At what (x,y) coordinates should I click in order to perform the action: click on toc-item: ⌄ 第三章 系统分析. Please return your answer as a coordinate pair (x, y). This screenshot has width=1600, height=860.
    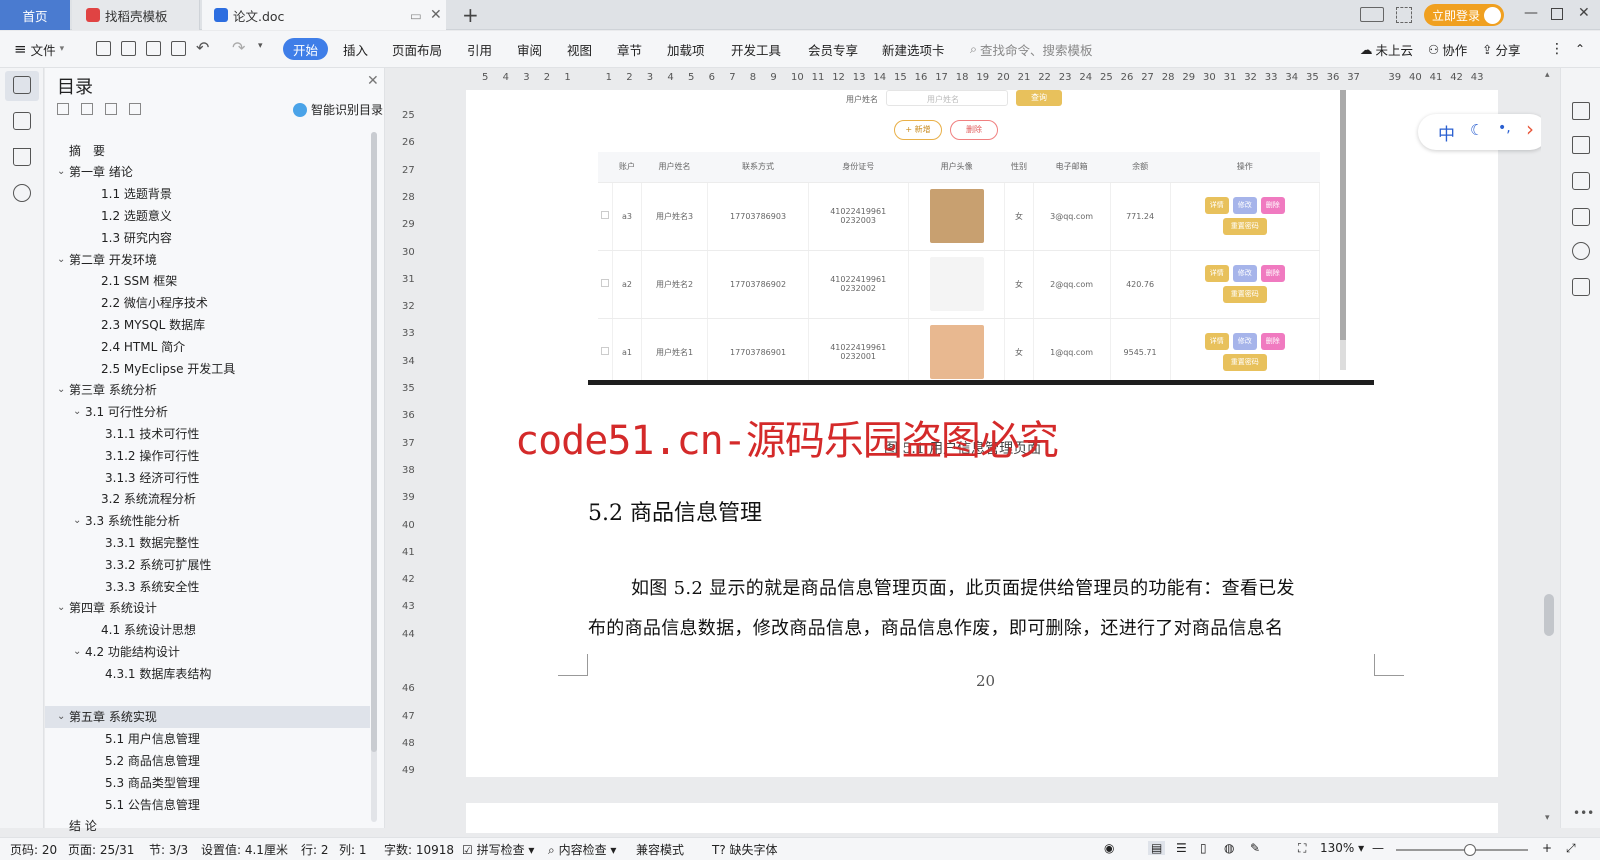
    Looking at the image, I should click on (207, 390).